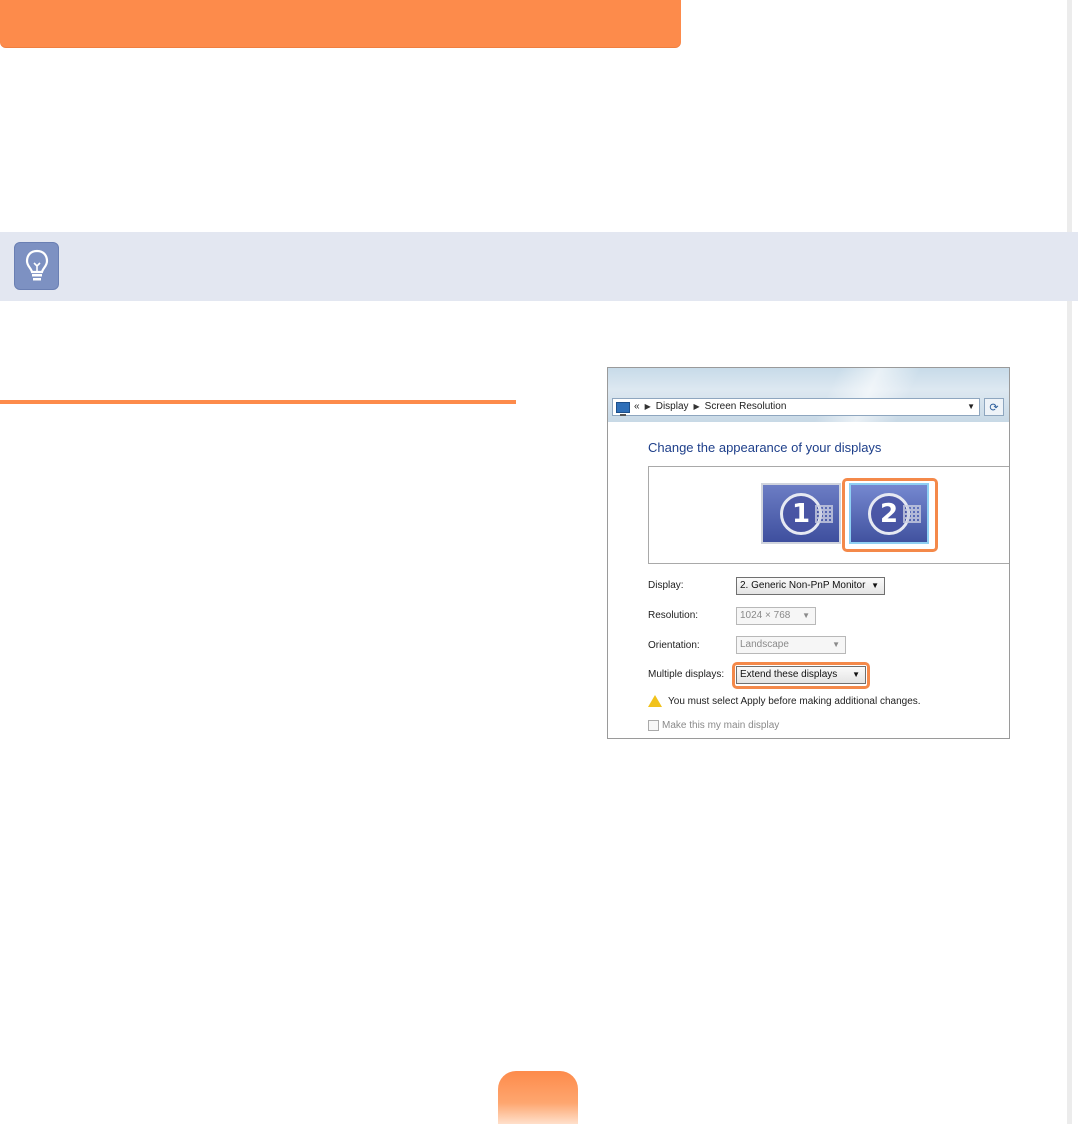 This screenshot has height=1124, width=1078. Describe the element at coordinates (713, 725) in the screenshot. I see `main-display-checkbox: Make this my main display` at that location.